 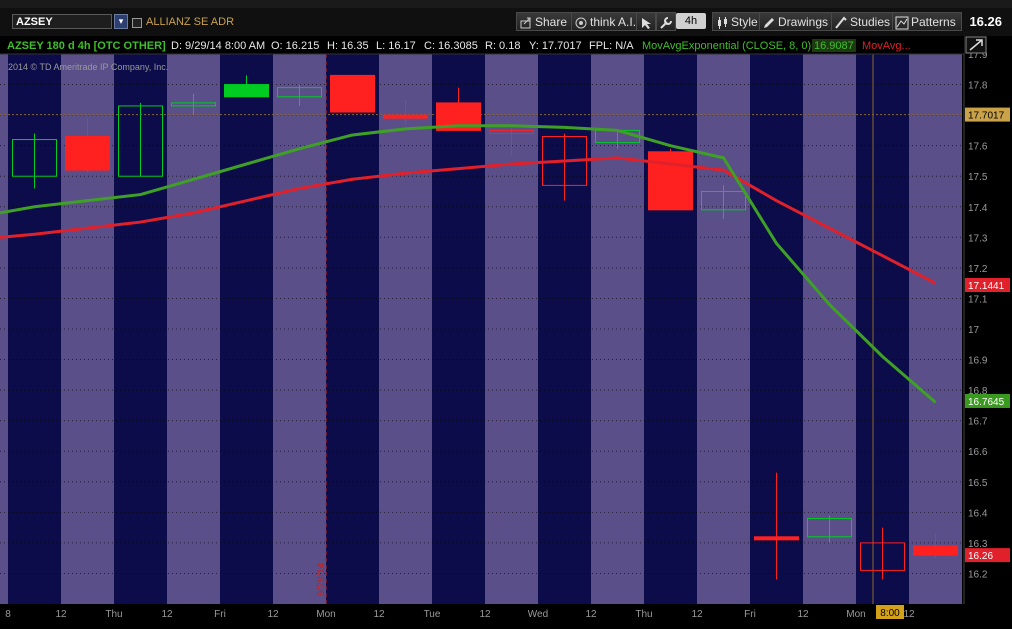 I want to click on y-tick-label: 17.3, so click(x=978, y=238).